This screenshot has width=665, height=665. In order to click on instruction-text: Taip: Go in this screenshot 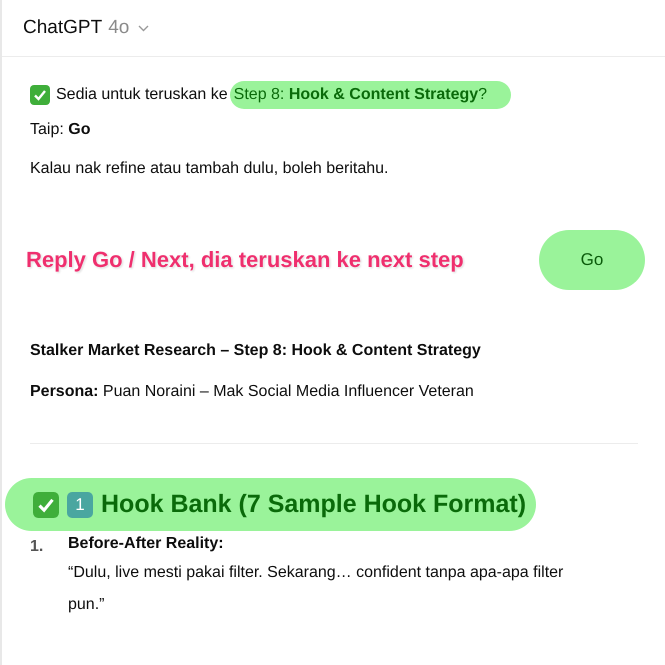, I will do `click(61, 130)`.